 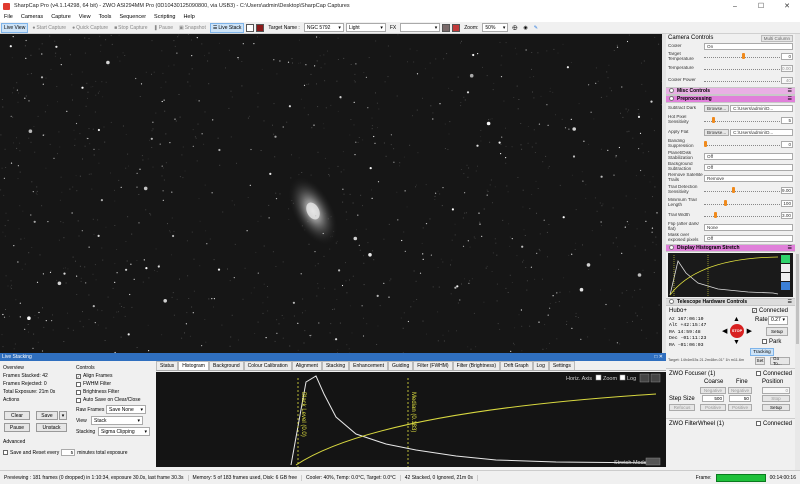 I want to click on direction-pad: ▲ ◀ ▶ ▼ STOP, so click(x=737, y=331).